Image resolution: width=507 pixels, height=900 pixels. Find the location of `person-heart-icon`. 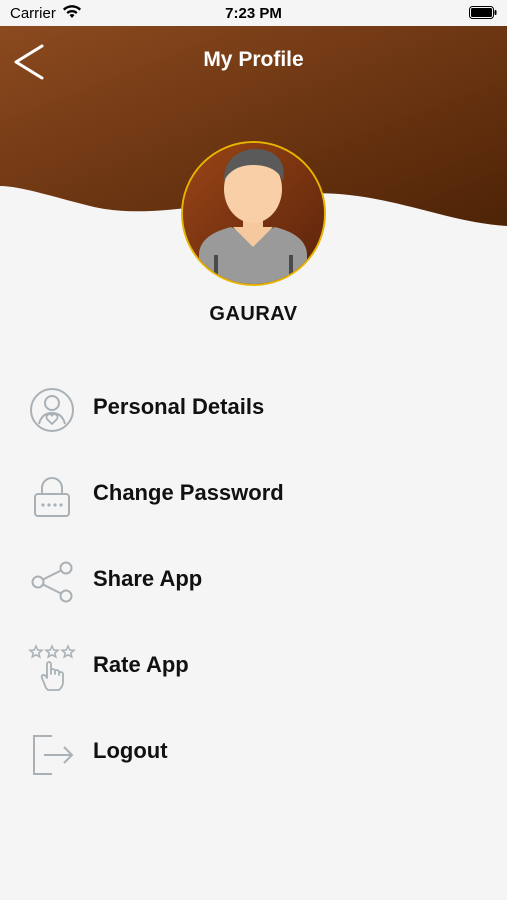

person-heart-icon is located at coordinates (52, 410).